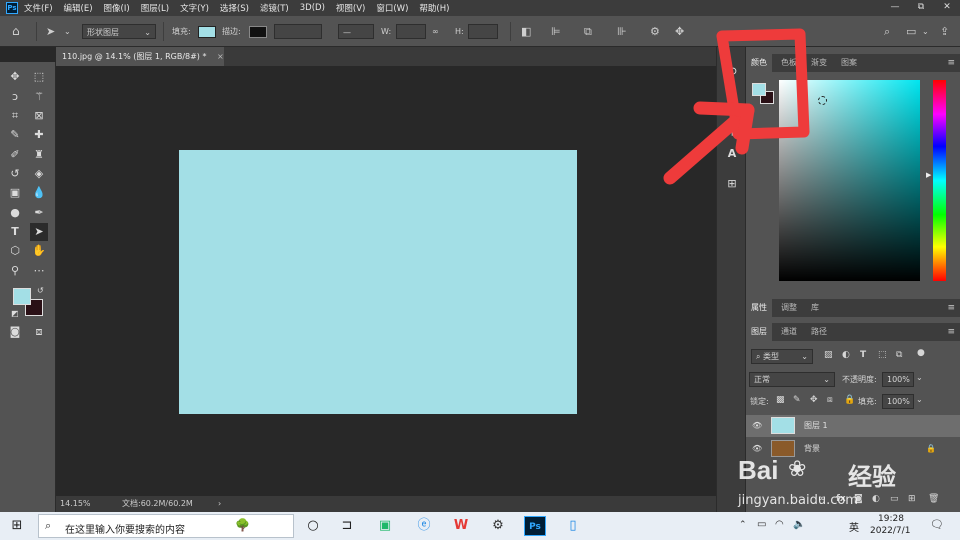 This screenshot has width=960, height=540. I want to click on blur-tool-icon: 💧, so click(39, 193).